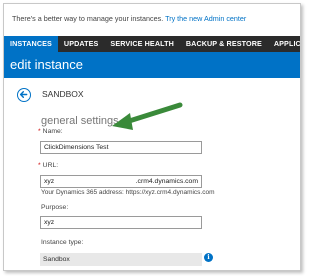 This screenshot has height=276, width=320. I want to click on green-arrow-icon, so click(147, 116).